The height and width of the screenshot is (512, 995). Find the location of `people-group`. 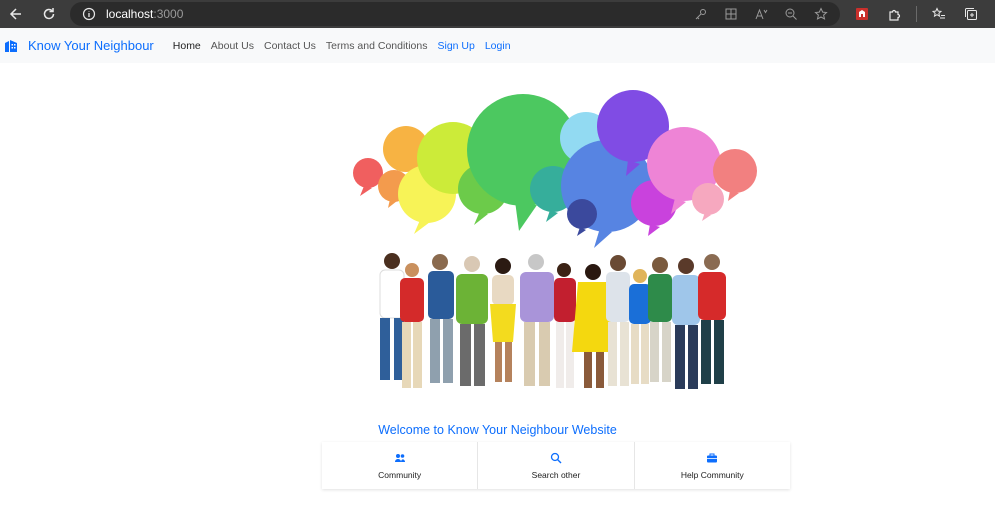

people-group is located at coordinates (552, 321).